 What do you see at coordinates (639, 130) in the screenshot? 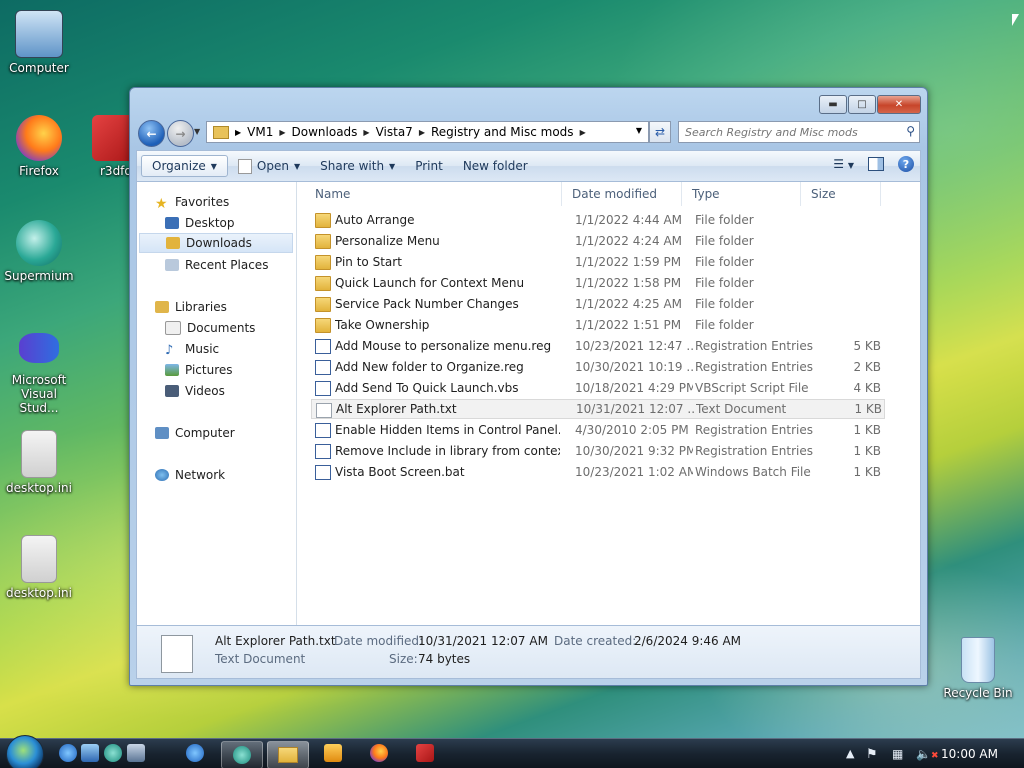
I see `address-dropdown-icon: ▼` at bounding box center [639, 130].